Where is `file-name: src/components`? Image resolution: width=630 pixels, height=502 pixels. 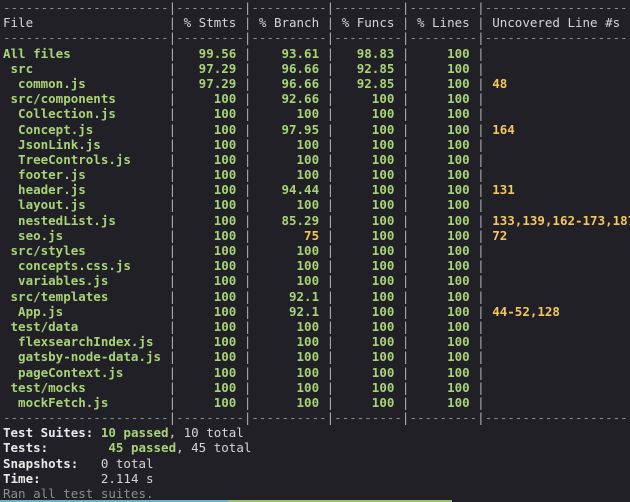
file-name: src/components is located at coordinates (86, 99).